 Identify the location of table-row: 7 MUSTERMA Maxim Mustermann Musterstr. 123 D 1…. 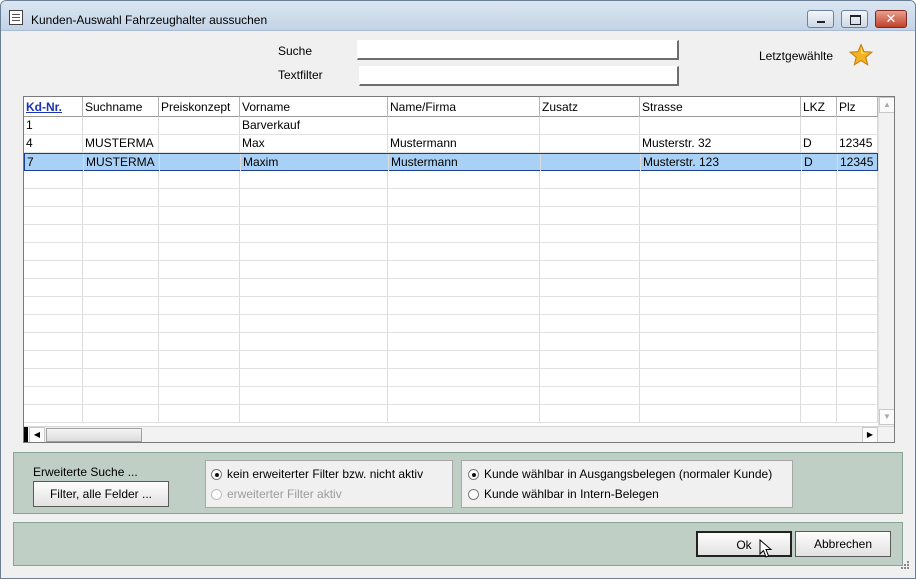
(451, 162).